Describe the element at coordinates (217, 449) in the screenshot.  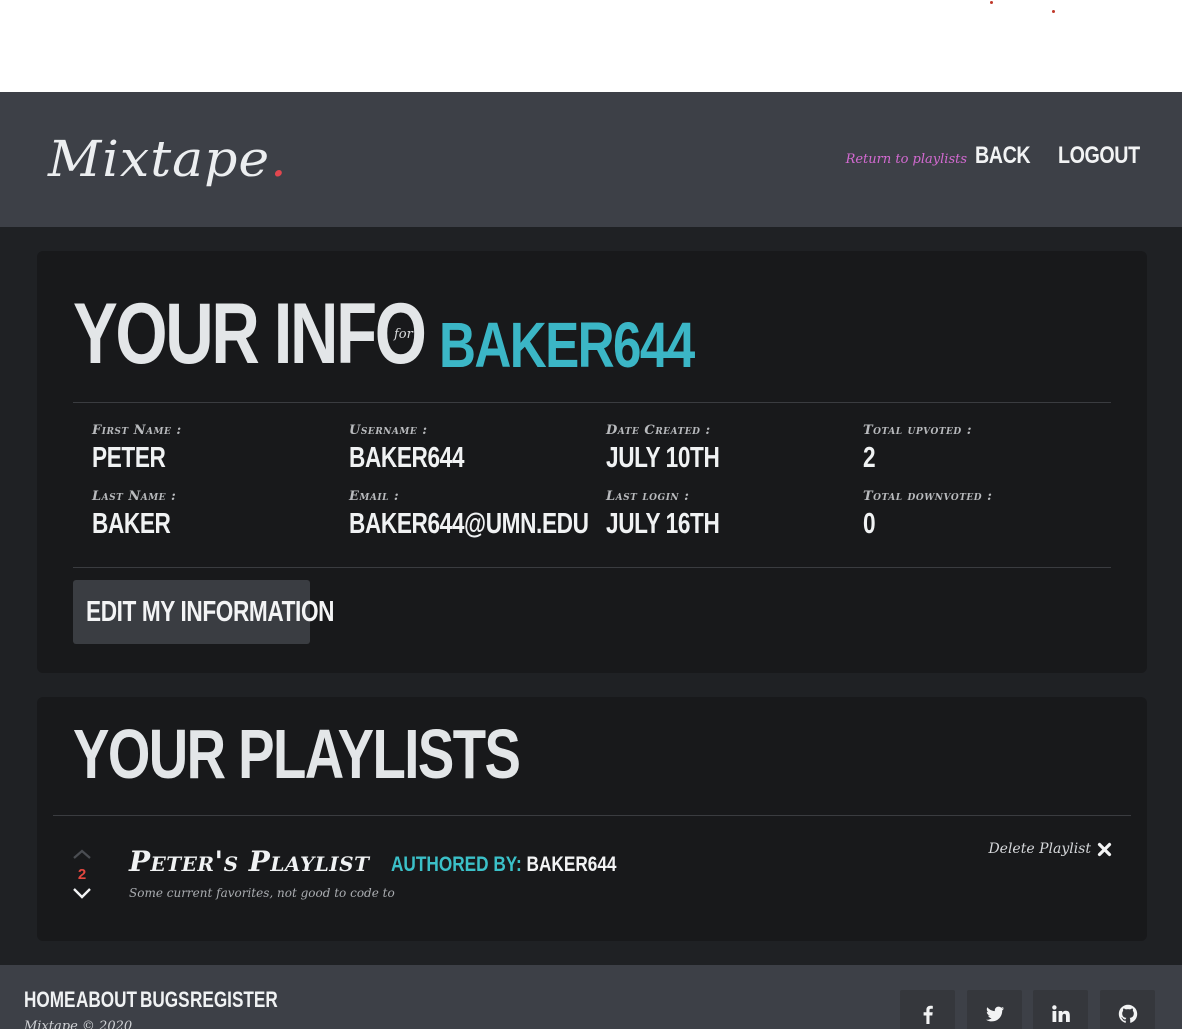
I see `field-first-name: First Name : PETER` at that location.